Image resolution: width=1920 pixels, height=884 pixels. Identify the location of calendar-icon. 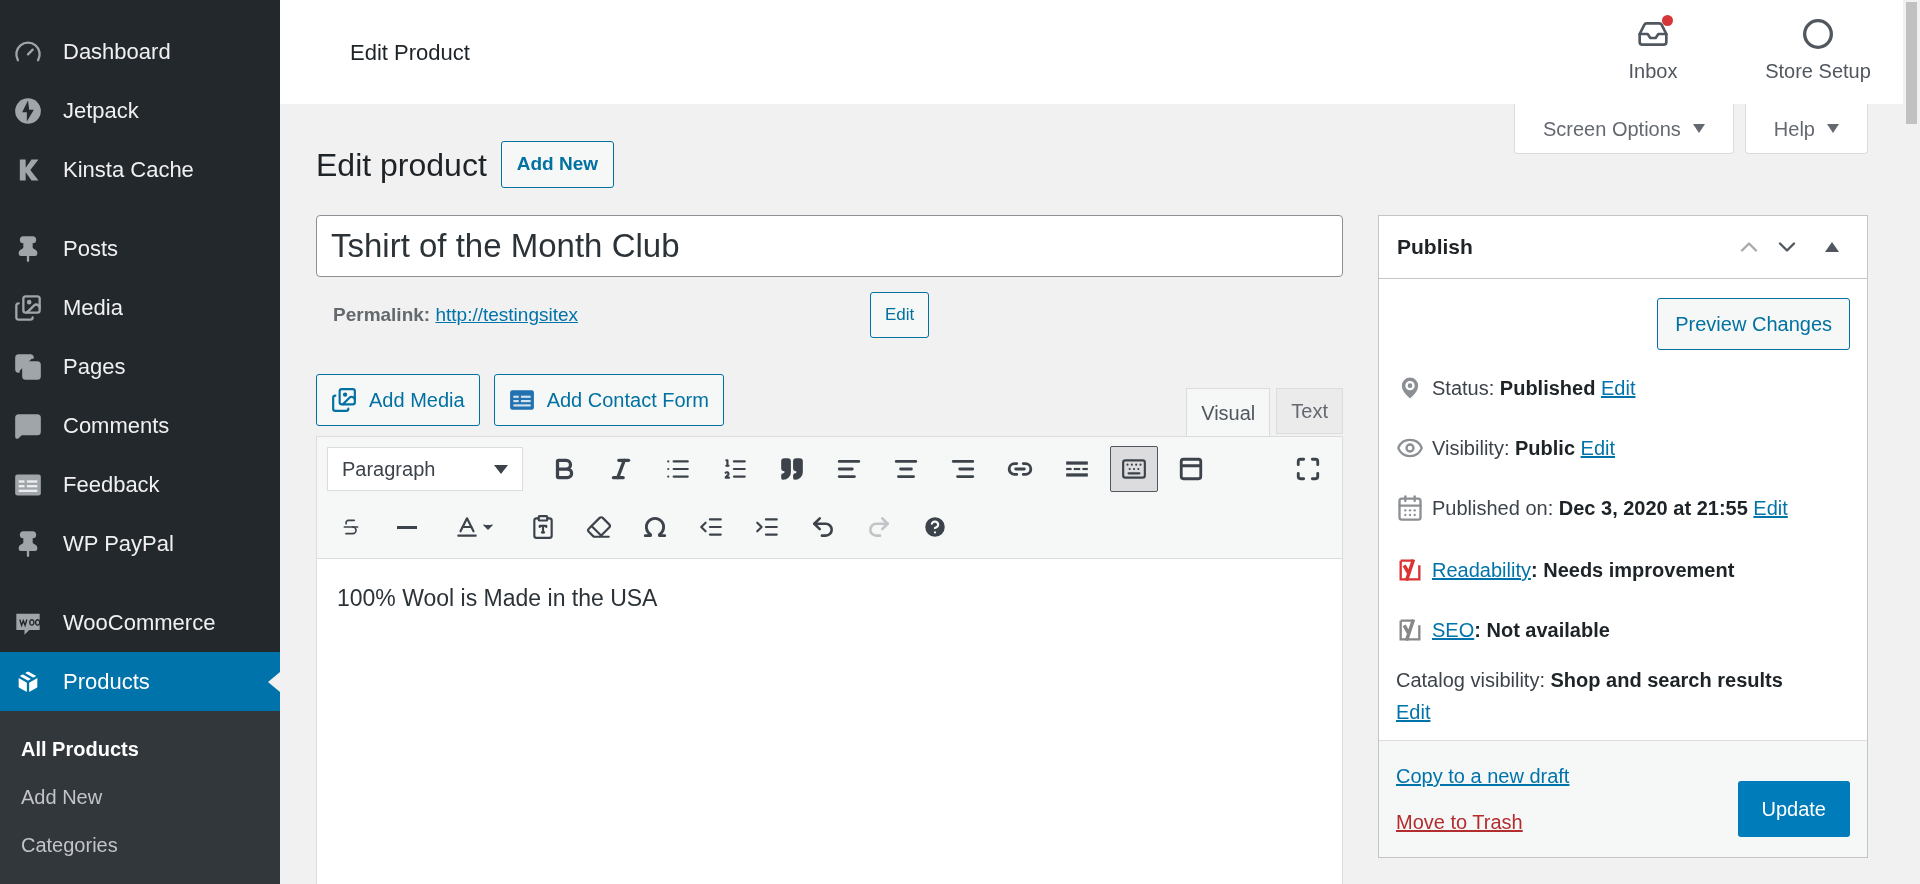
(1410, 508).